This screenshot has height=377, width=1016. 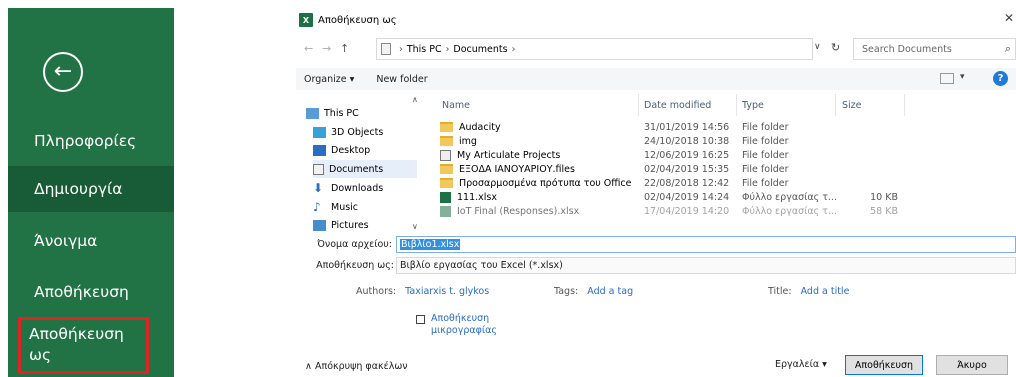 What do you see at coordinates (318, 169) in the screenshot?
I see `document-icon` at bounding box center [318, 169].